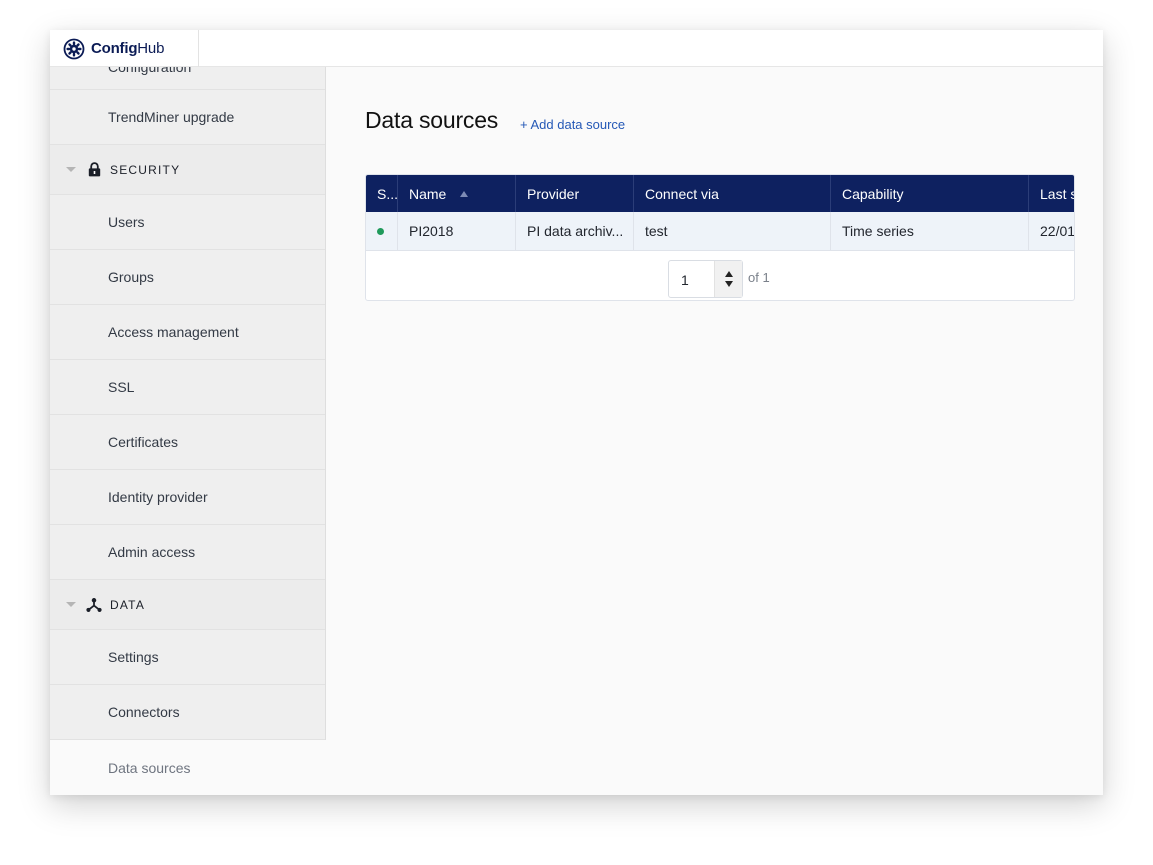 This screenshot has width=1153, height=865. Describe the element at coordinates (133, 657) in the screenshot. I see `sidebar-item-label: Settings` at that location.